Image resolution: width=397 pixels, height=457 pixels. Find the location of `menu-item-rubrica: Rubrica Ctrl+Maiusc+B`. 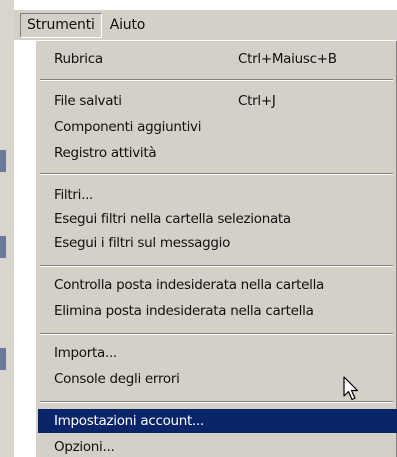

menu-item-rubrica: Rubrica Ctrl+Maiusc+B is located at coordinates (217, 59).